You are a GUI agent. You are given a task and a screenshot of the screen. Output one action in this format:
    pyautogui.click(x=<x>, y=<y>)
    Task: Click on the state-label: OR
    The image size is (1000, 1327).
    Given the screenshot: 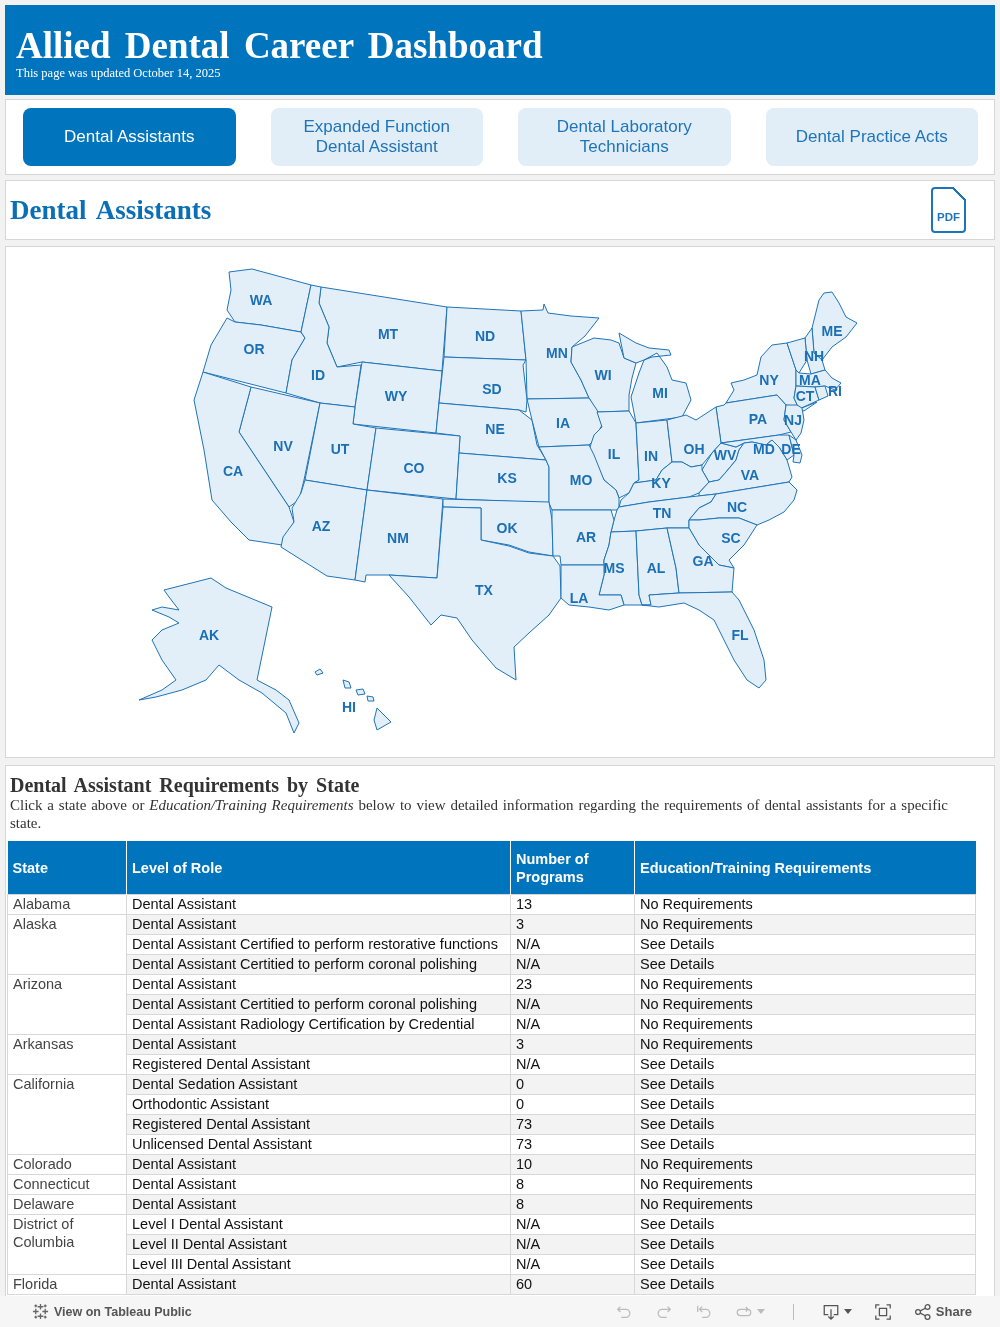 What is the action you would take?
    pyautogui.click(x=254, y=349)
    